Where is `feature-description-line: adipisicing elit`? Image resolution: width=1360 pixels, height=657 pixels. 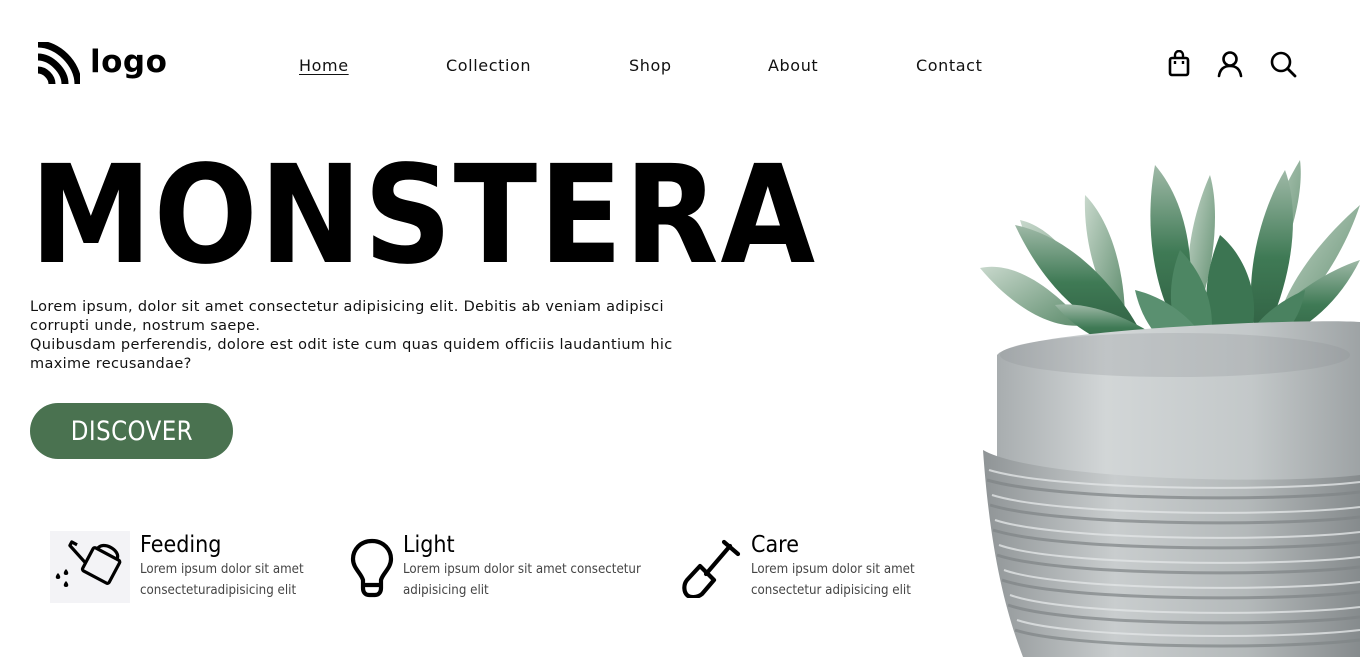 feature-description-line: adipisicing elit is located at coordinates (446, 590).